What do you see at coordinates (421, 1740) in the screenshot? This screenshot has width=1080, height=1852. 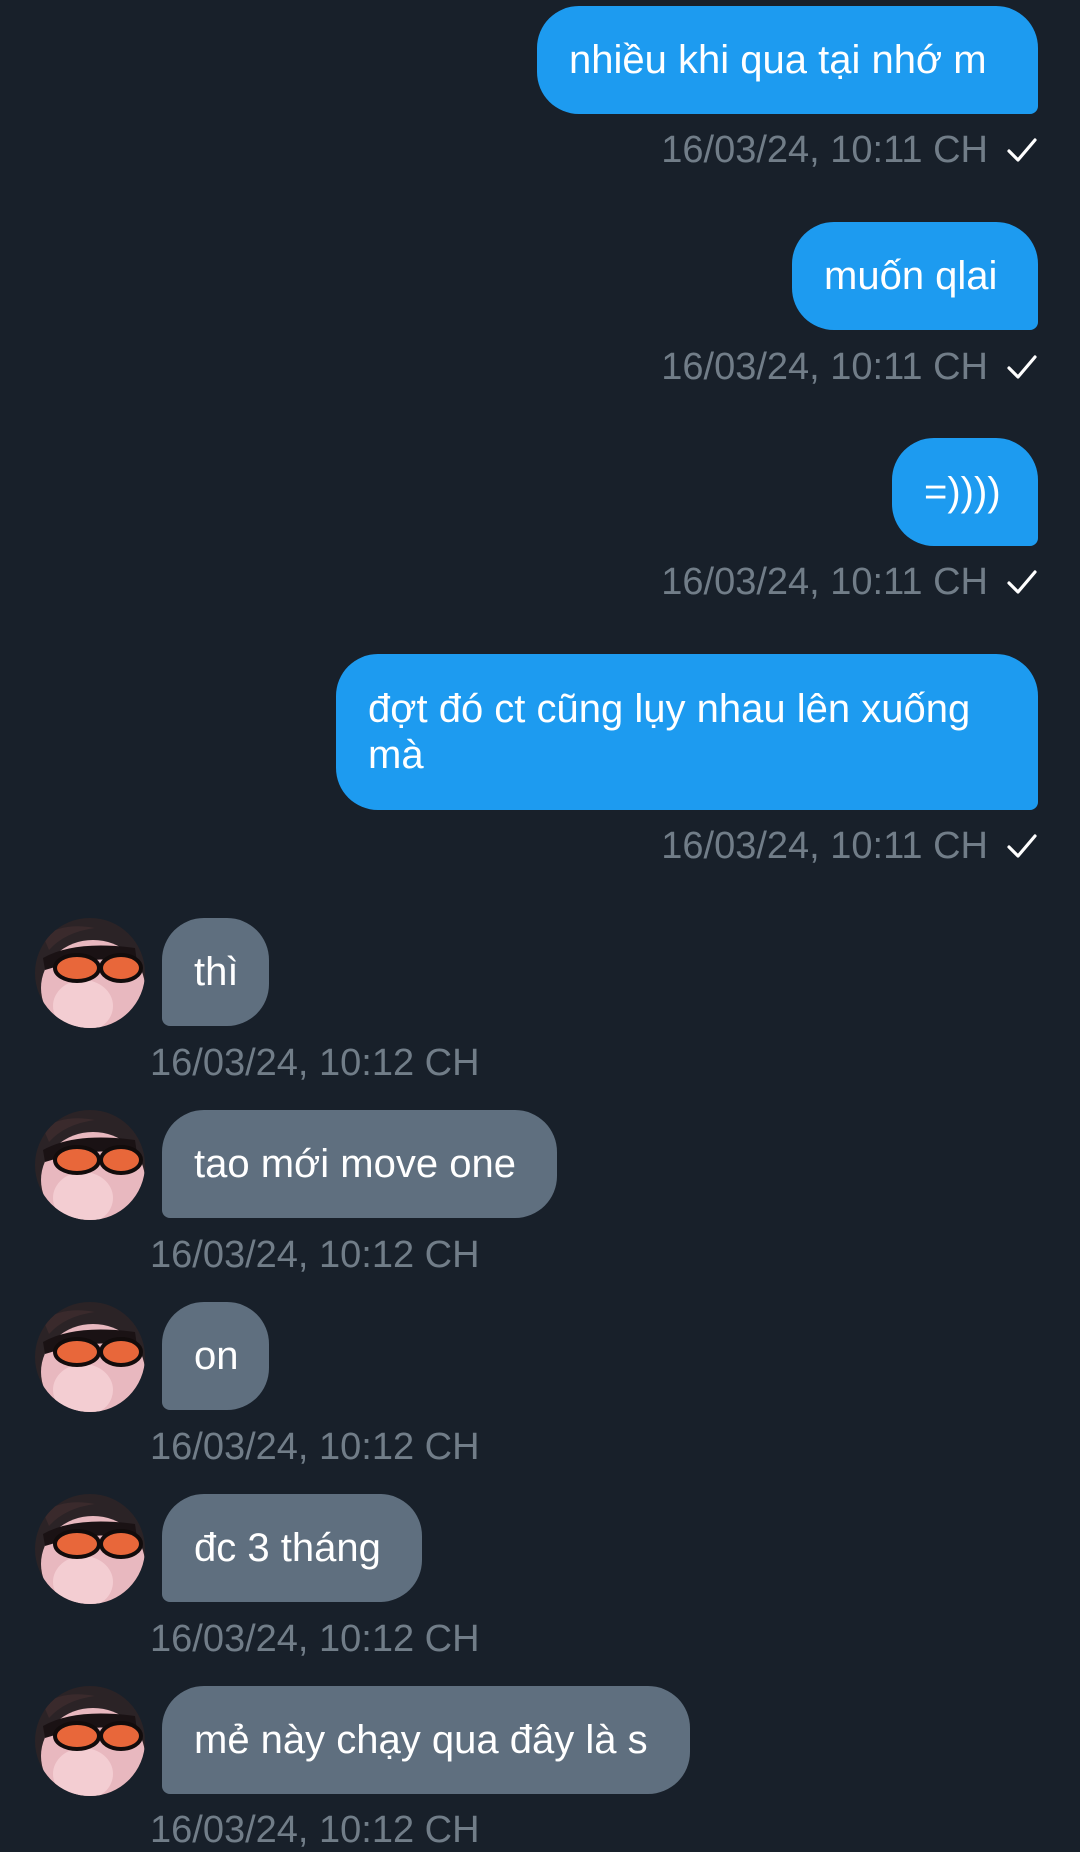 I see `message-text: mẻ này chạy qua đây là s` at bounding box center [421, 1740].